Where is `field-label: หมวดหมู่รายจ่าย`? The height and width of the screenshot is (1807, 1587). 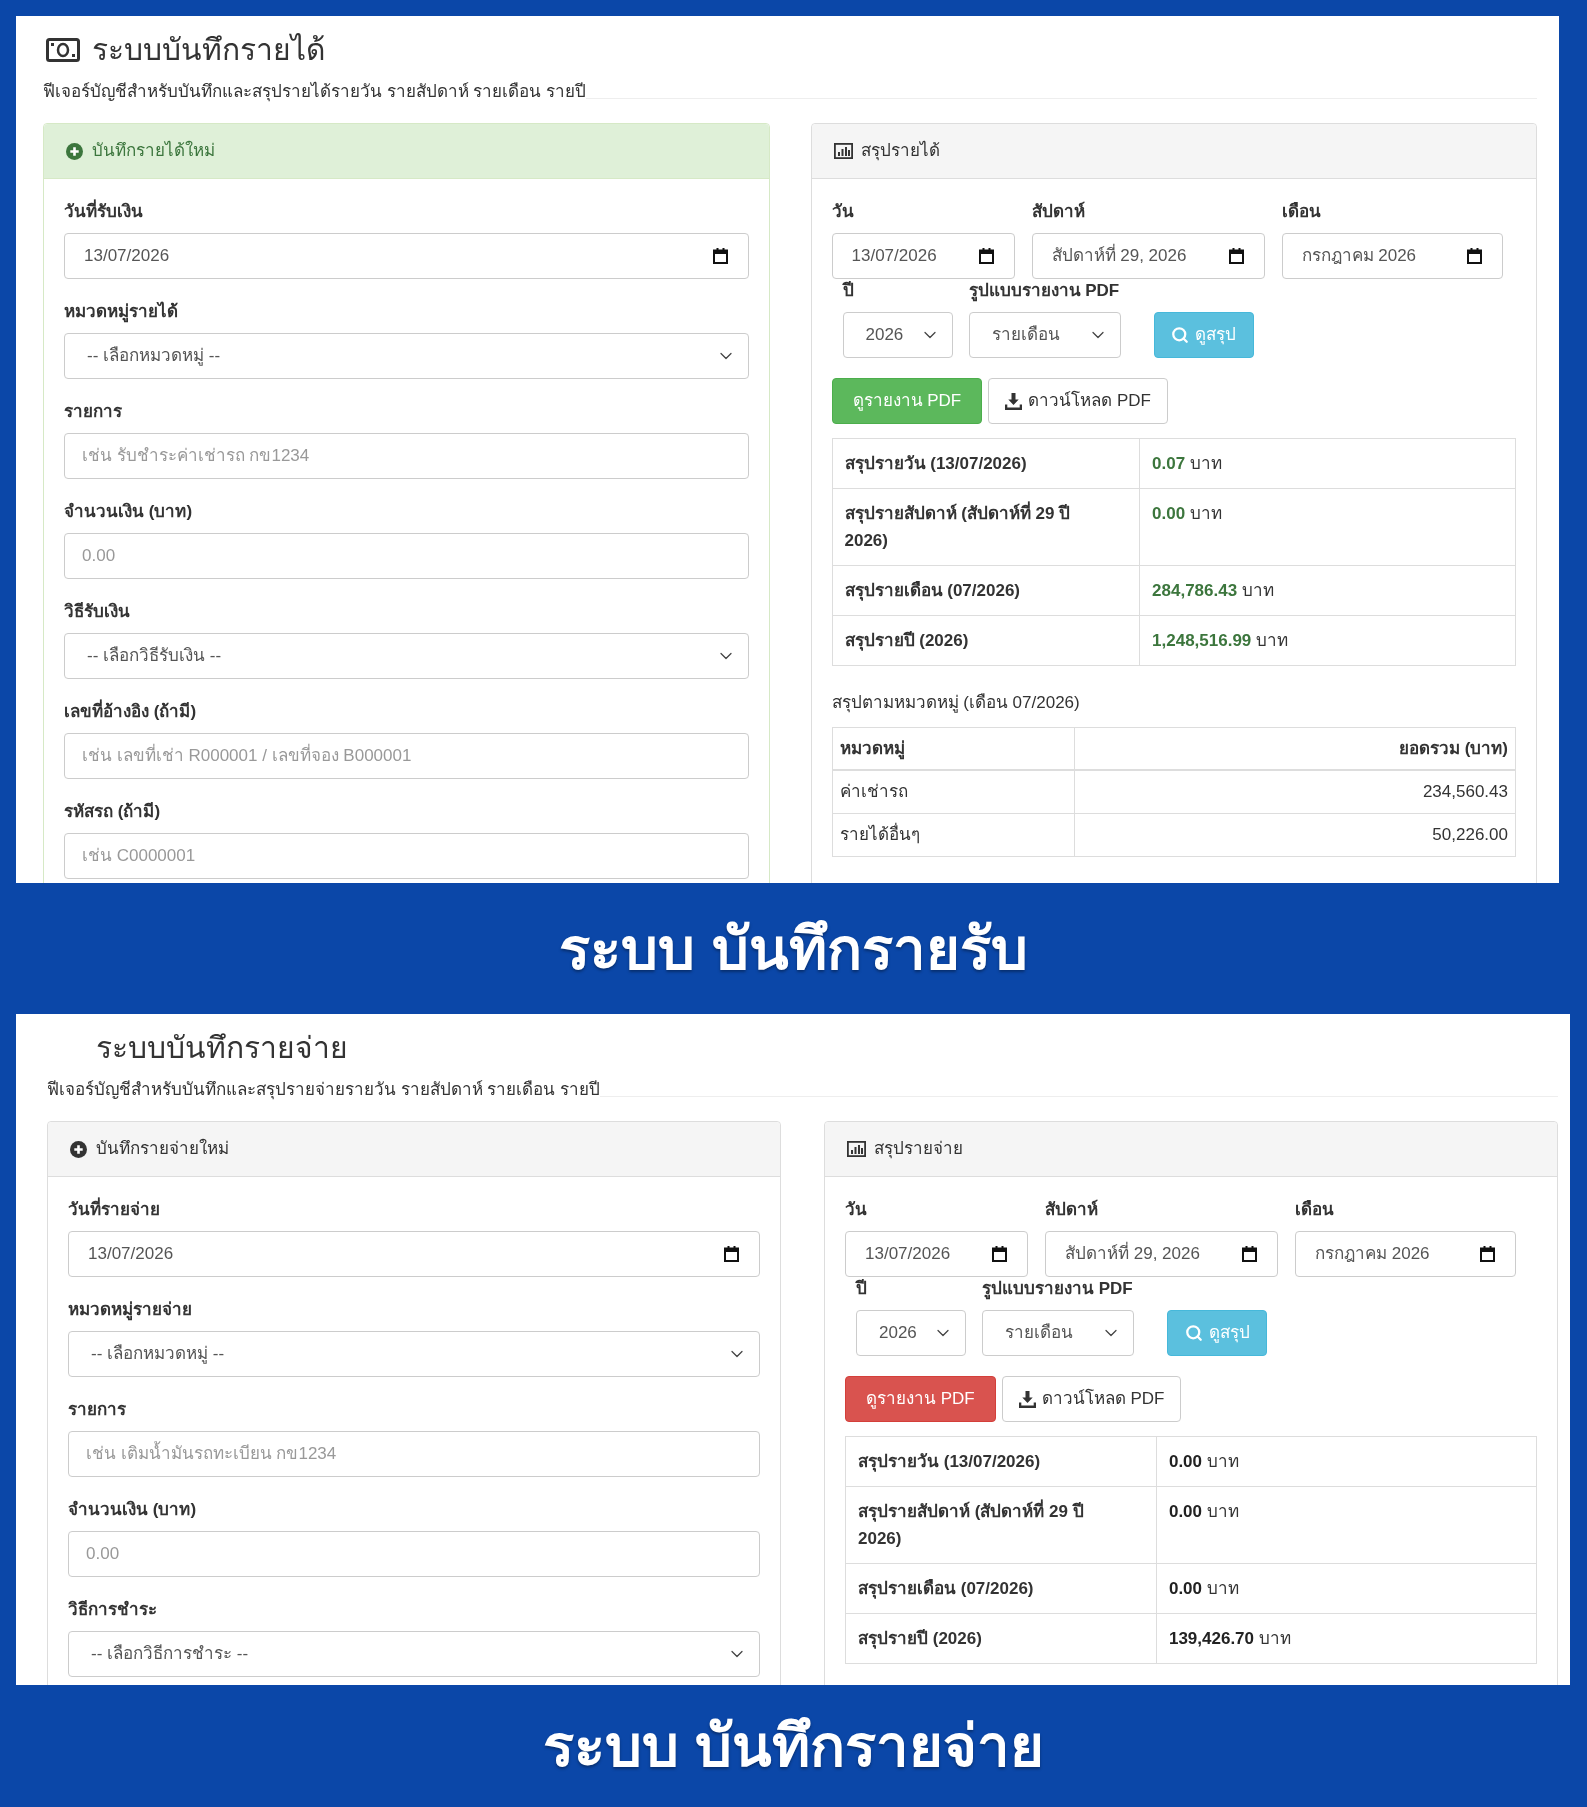
field-label: หมวดหมู่รายจ่าย is located at coordinates (130, 1310).